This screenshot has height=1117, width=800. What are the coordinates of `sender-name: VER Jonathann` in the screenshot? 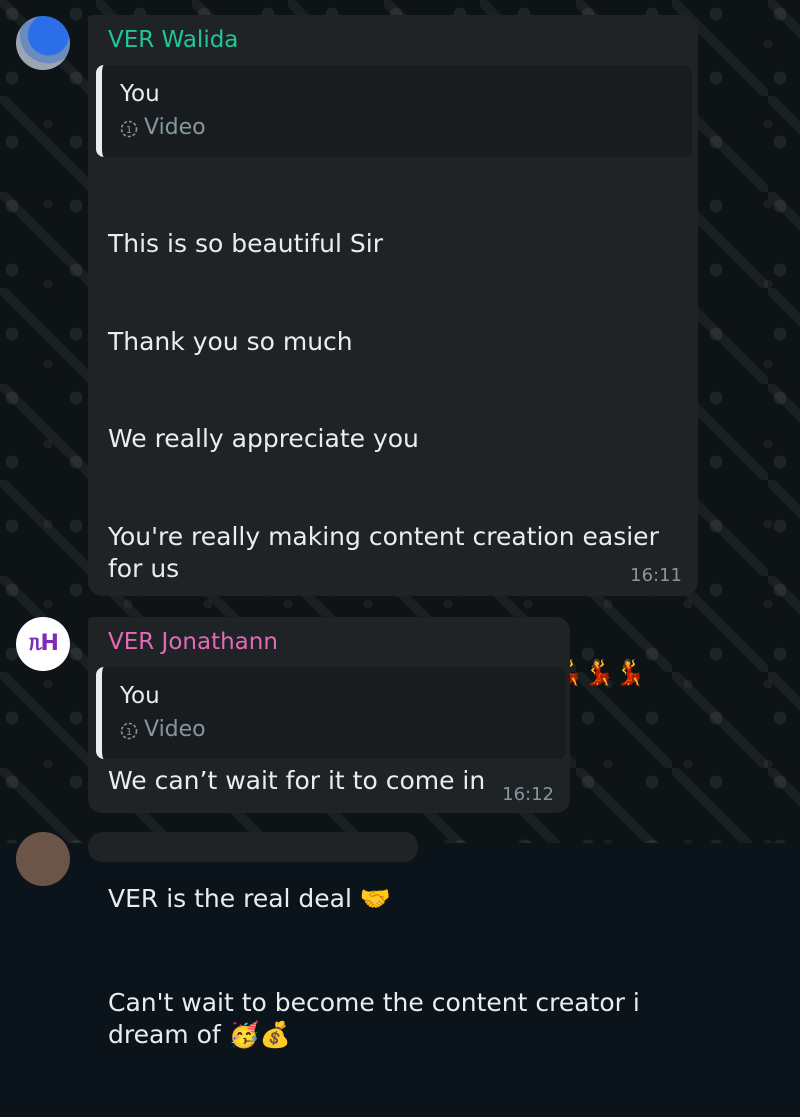 It's located at (193, 642).